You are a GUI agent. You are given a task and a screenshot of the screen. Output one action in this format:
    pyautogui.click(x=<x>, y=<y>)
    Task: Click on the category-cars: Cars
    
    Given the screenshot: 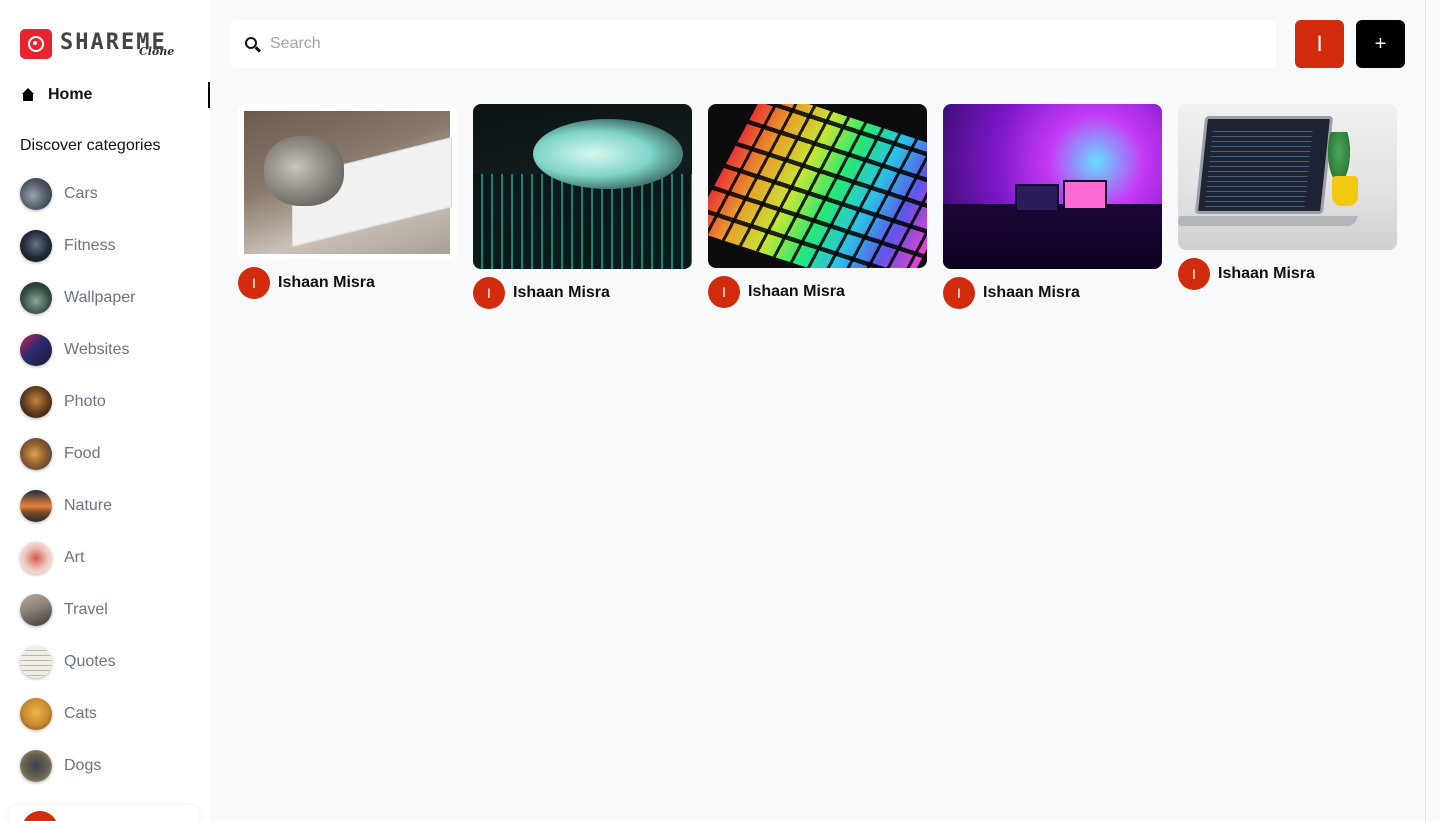 What is the action you would take?
    pyautogui.click(x=59, y=194)
    